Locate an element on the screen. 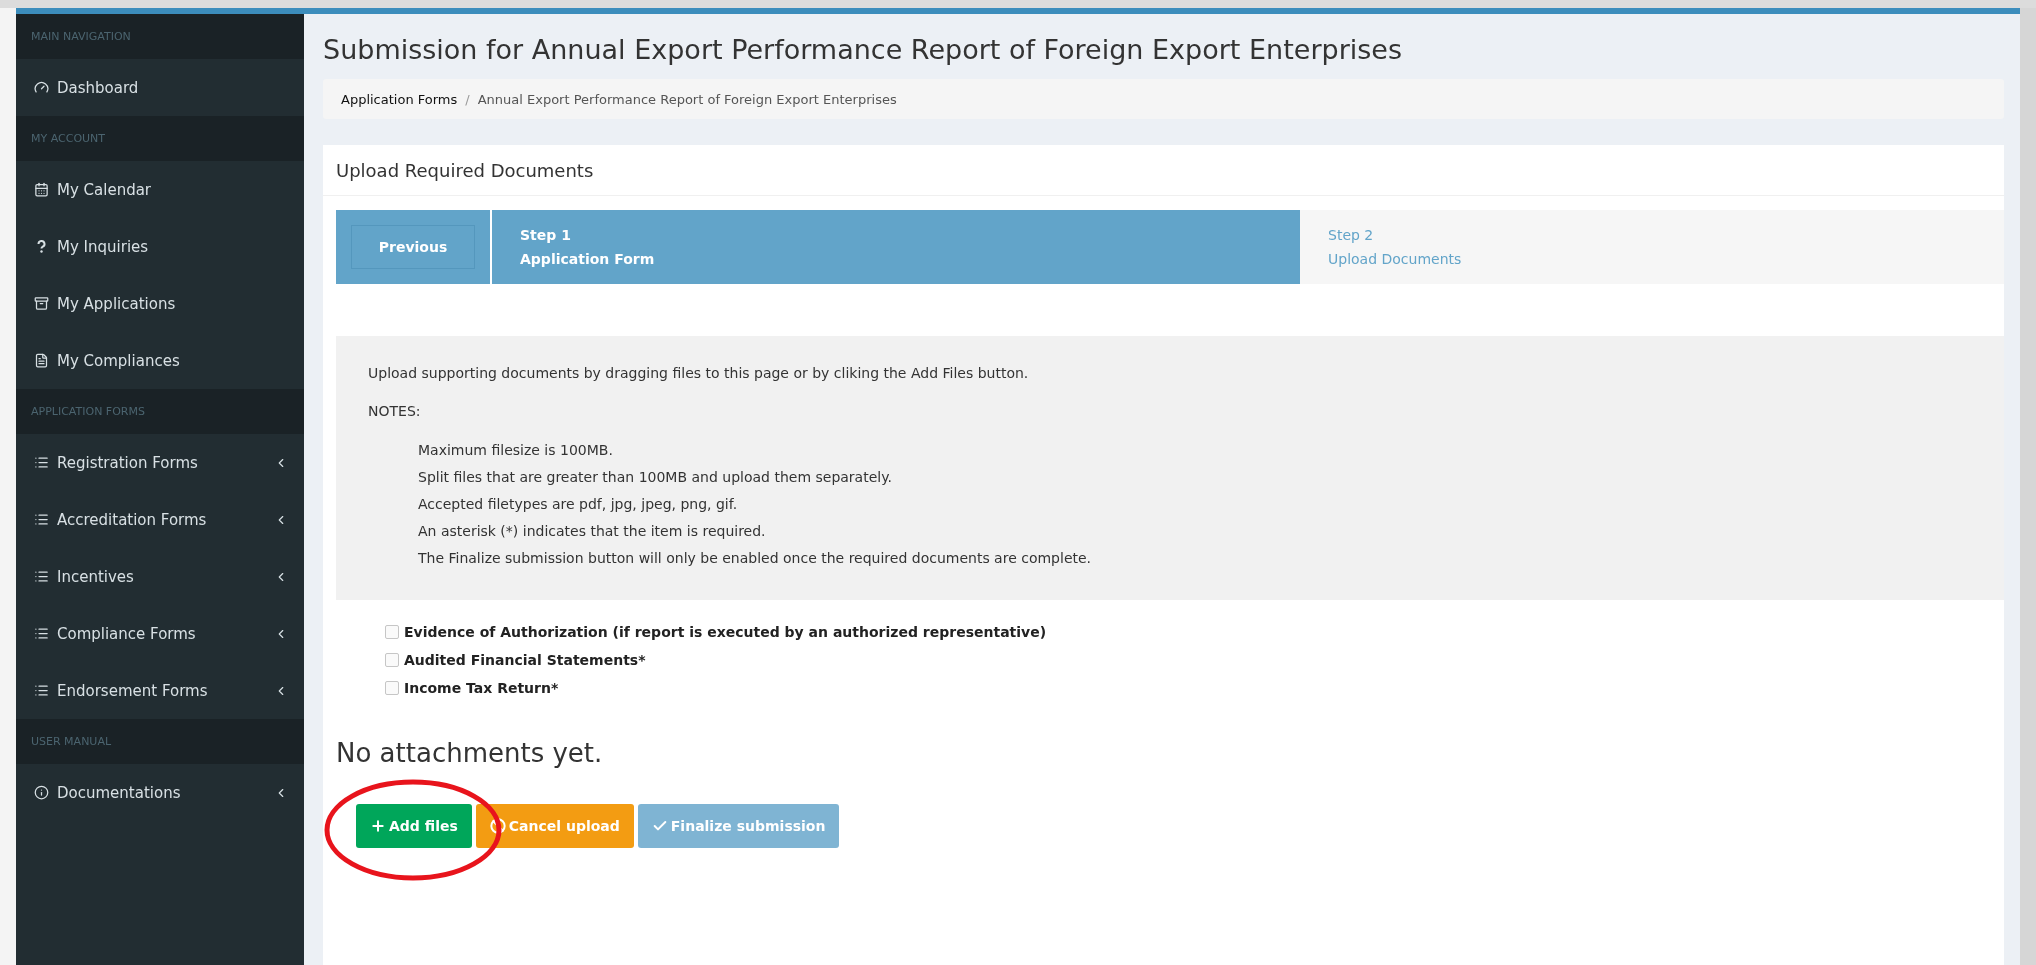  document-label: Evidence of Authorization (if report is executed by an authorized representative) is located at coordinates (725, 632).